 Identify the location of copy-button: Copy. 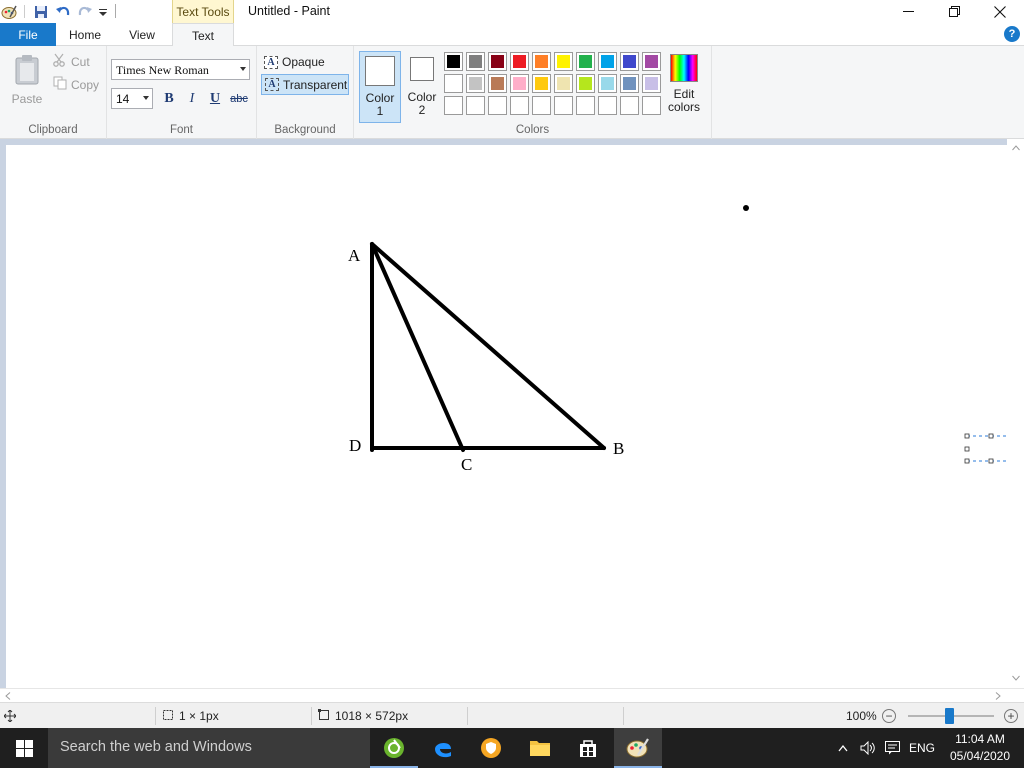
(76, 84).